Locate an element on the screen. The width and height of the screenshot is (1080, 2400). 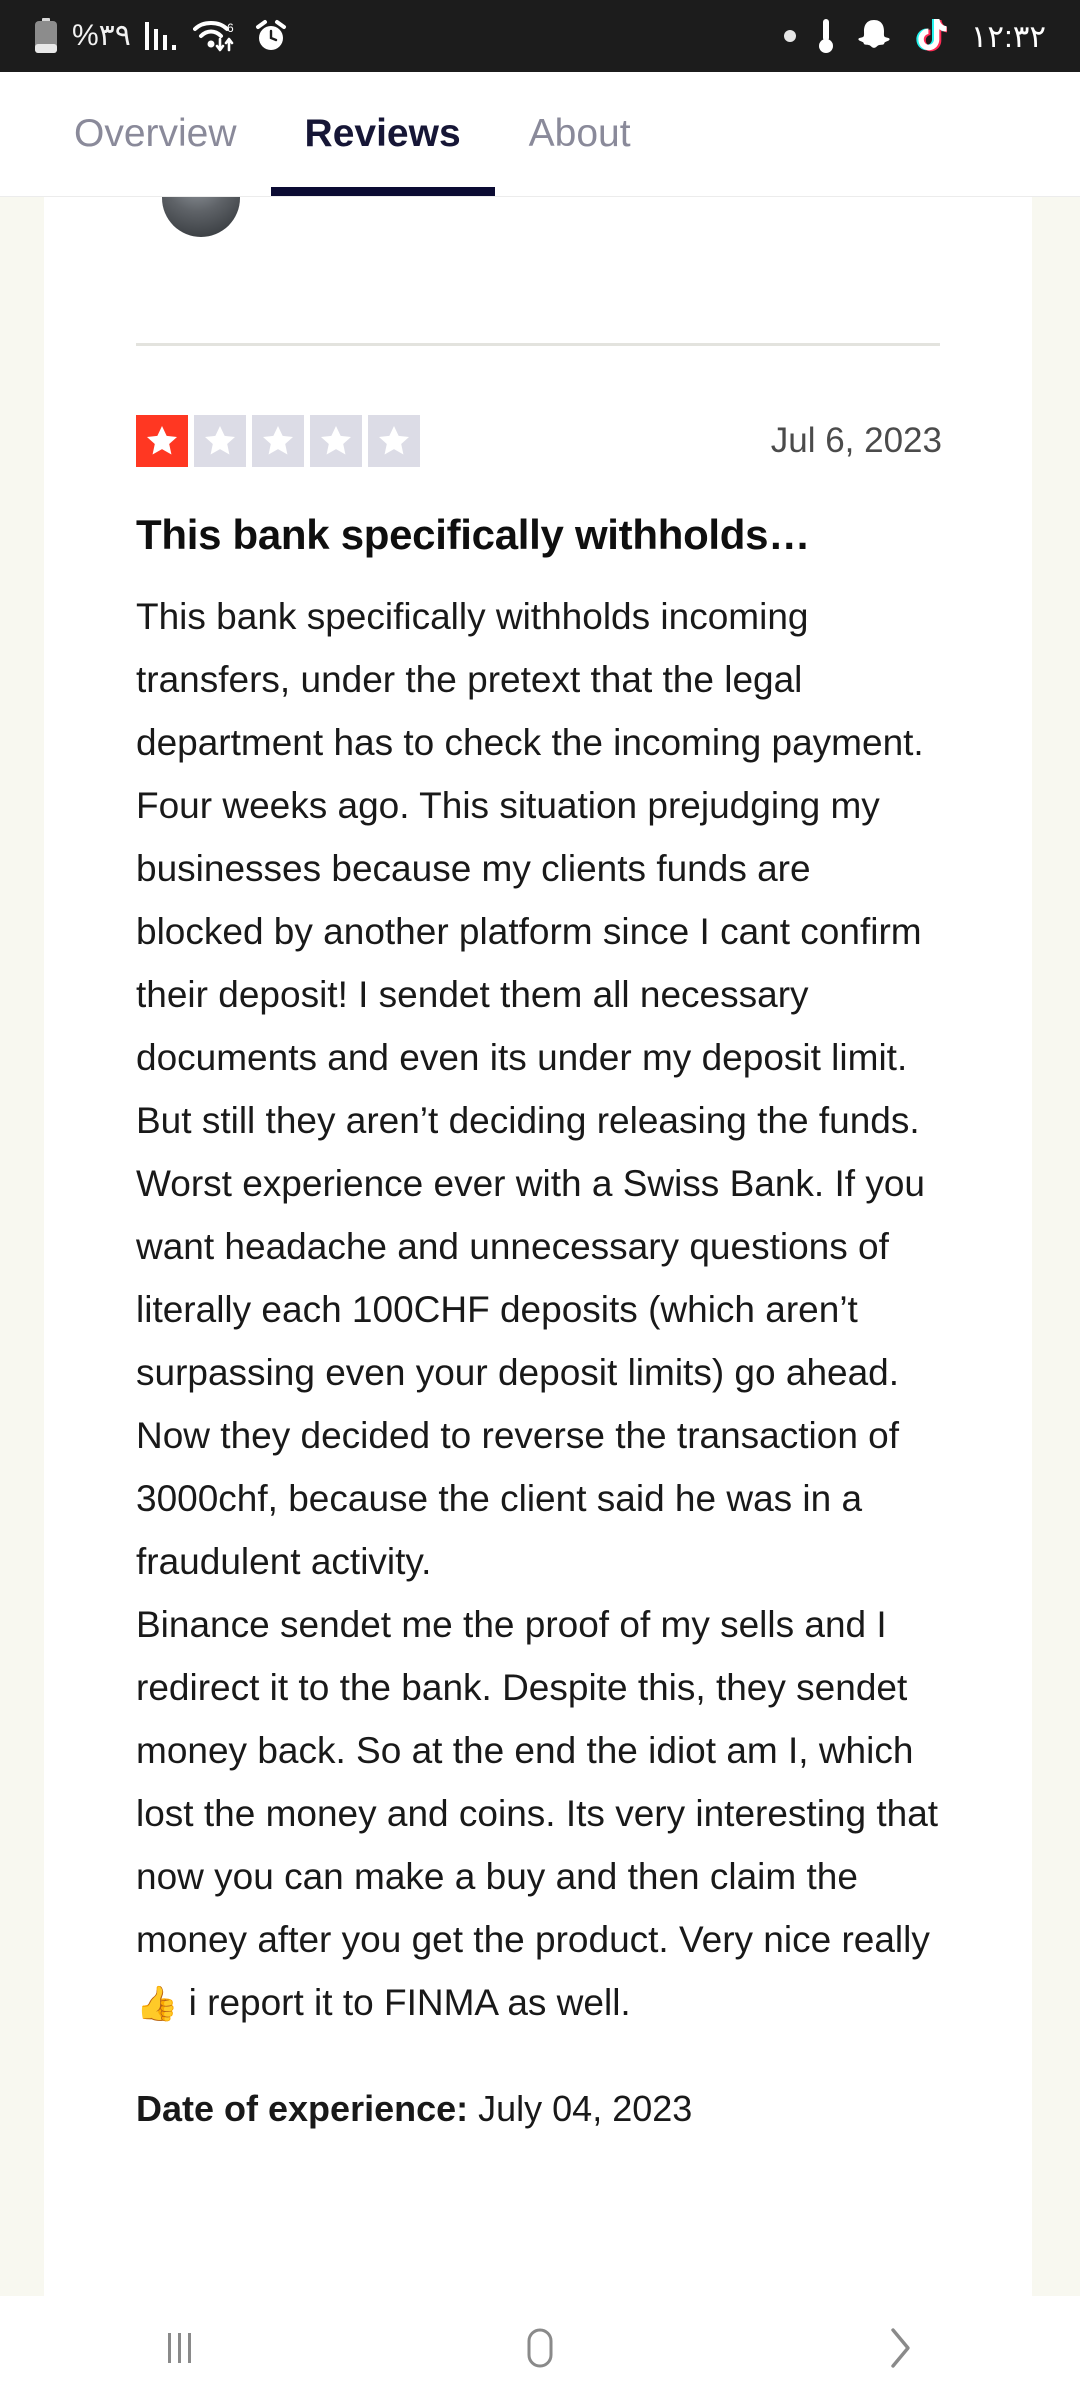
star-rating is located at coordinates (278, 441).